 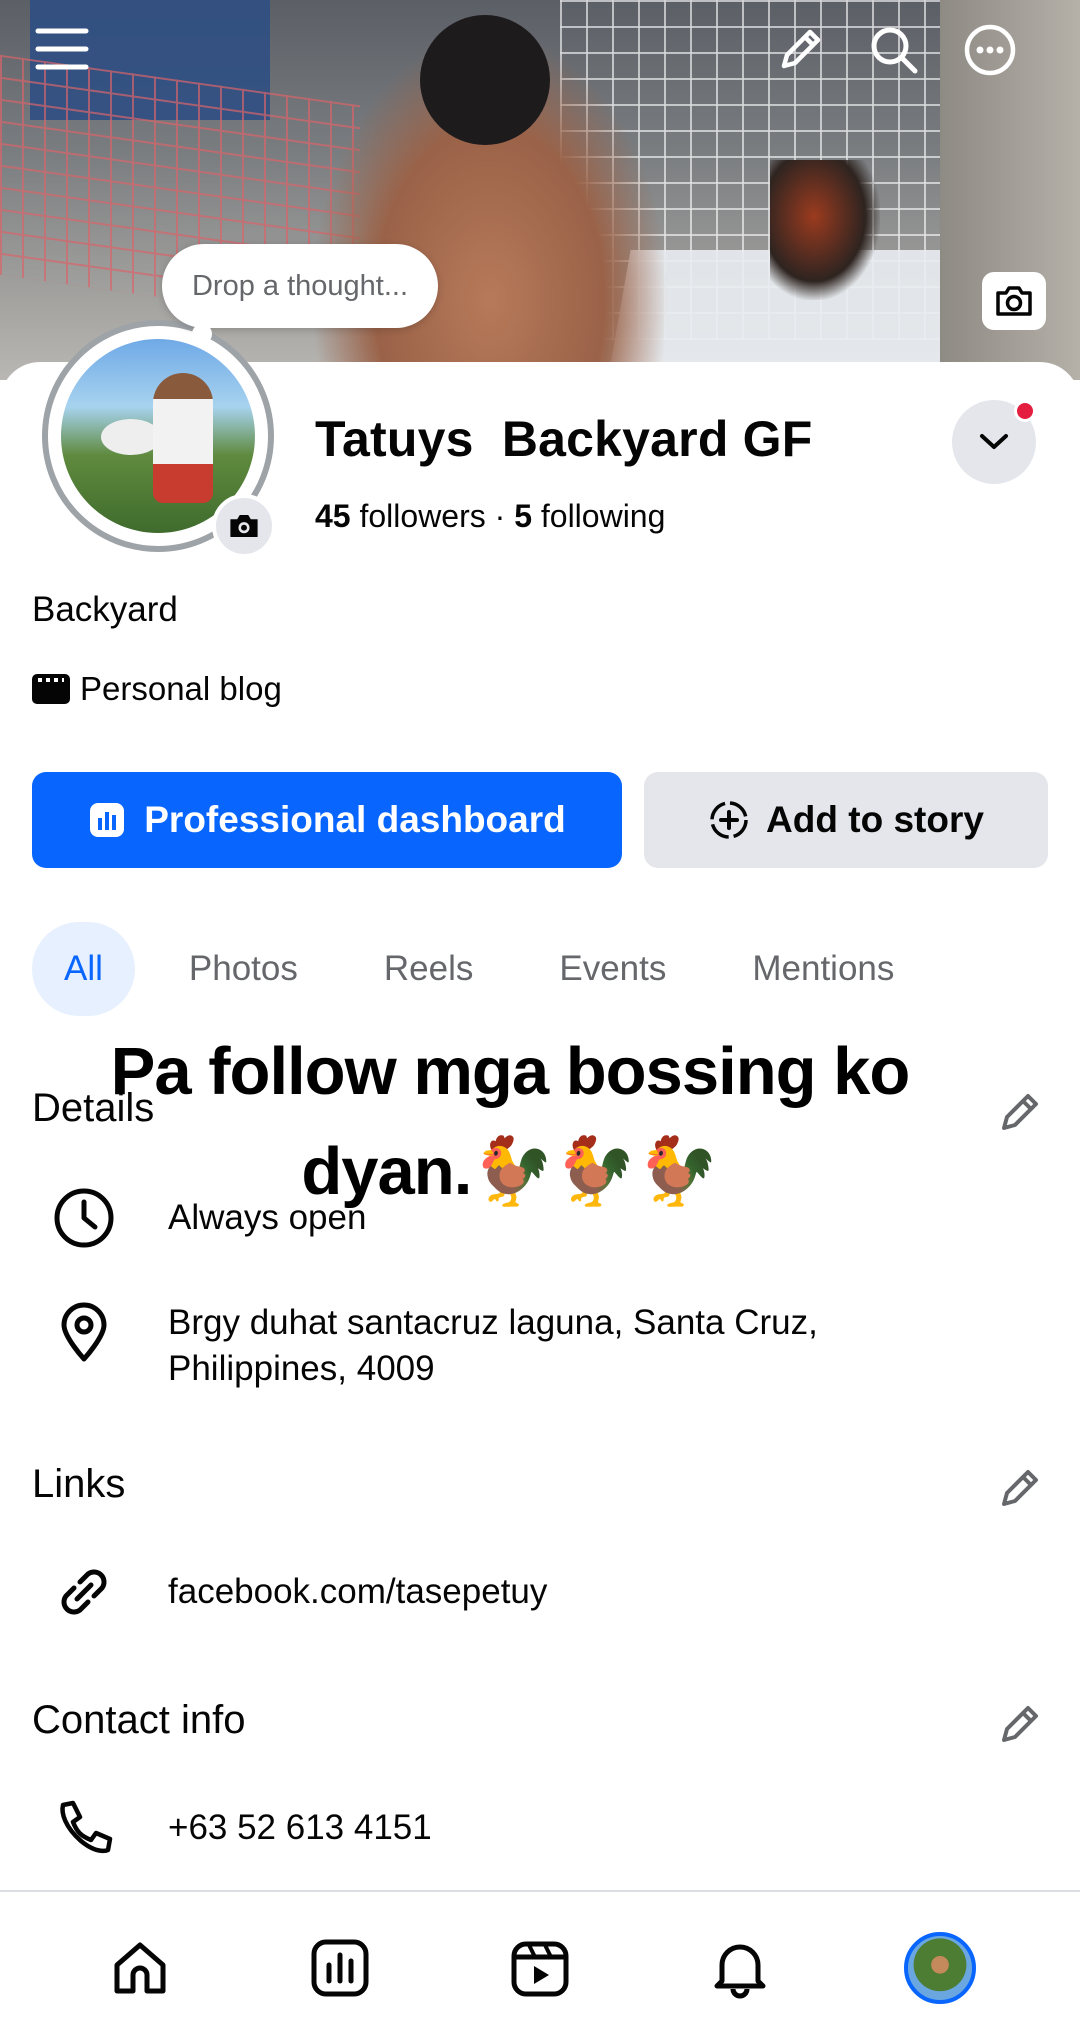 I want to click on overlay-caption: Pa follow mga bossing ko dyan.🐓🐓🐓, so click(x=510, y=1121).